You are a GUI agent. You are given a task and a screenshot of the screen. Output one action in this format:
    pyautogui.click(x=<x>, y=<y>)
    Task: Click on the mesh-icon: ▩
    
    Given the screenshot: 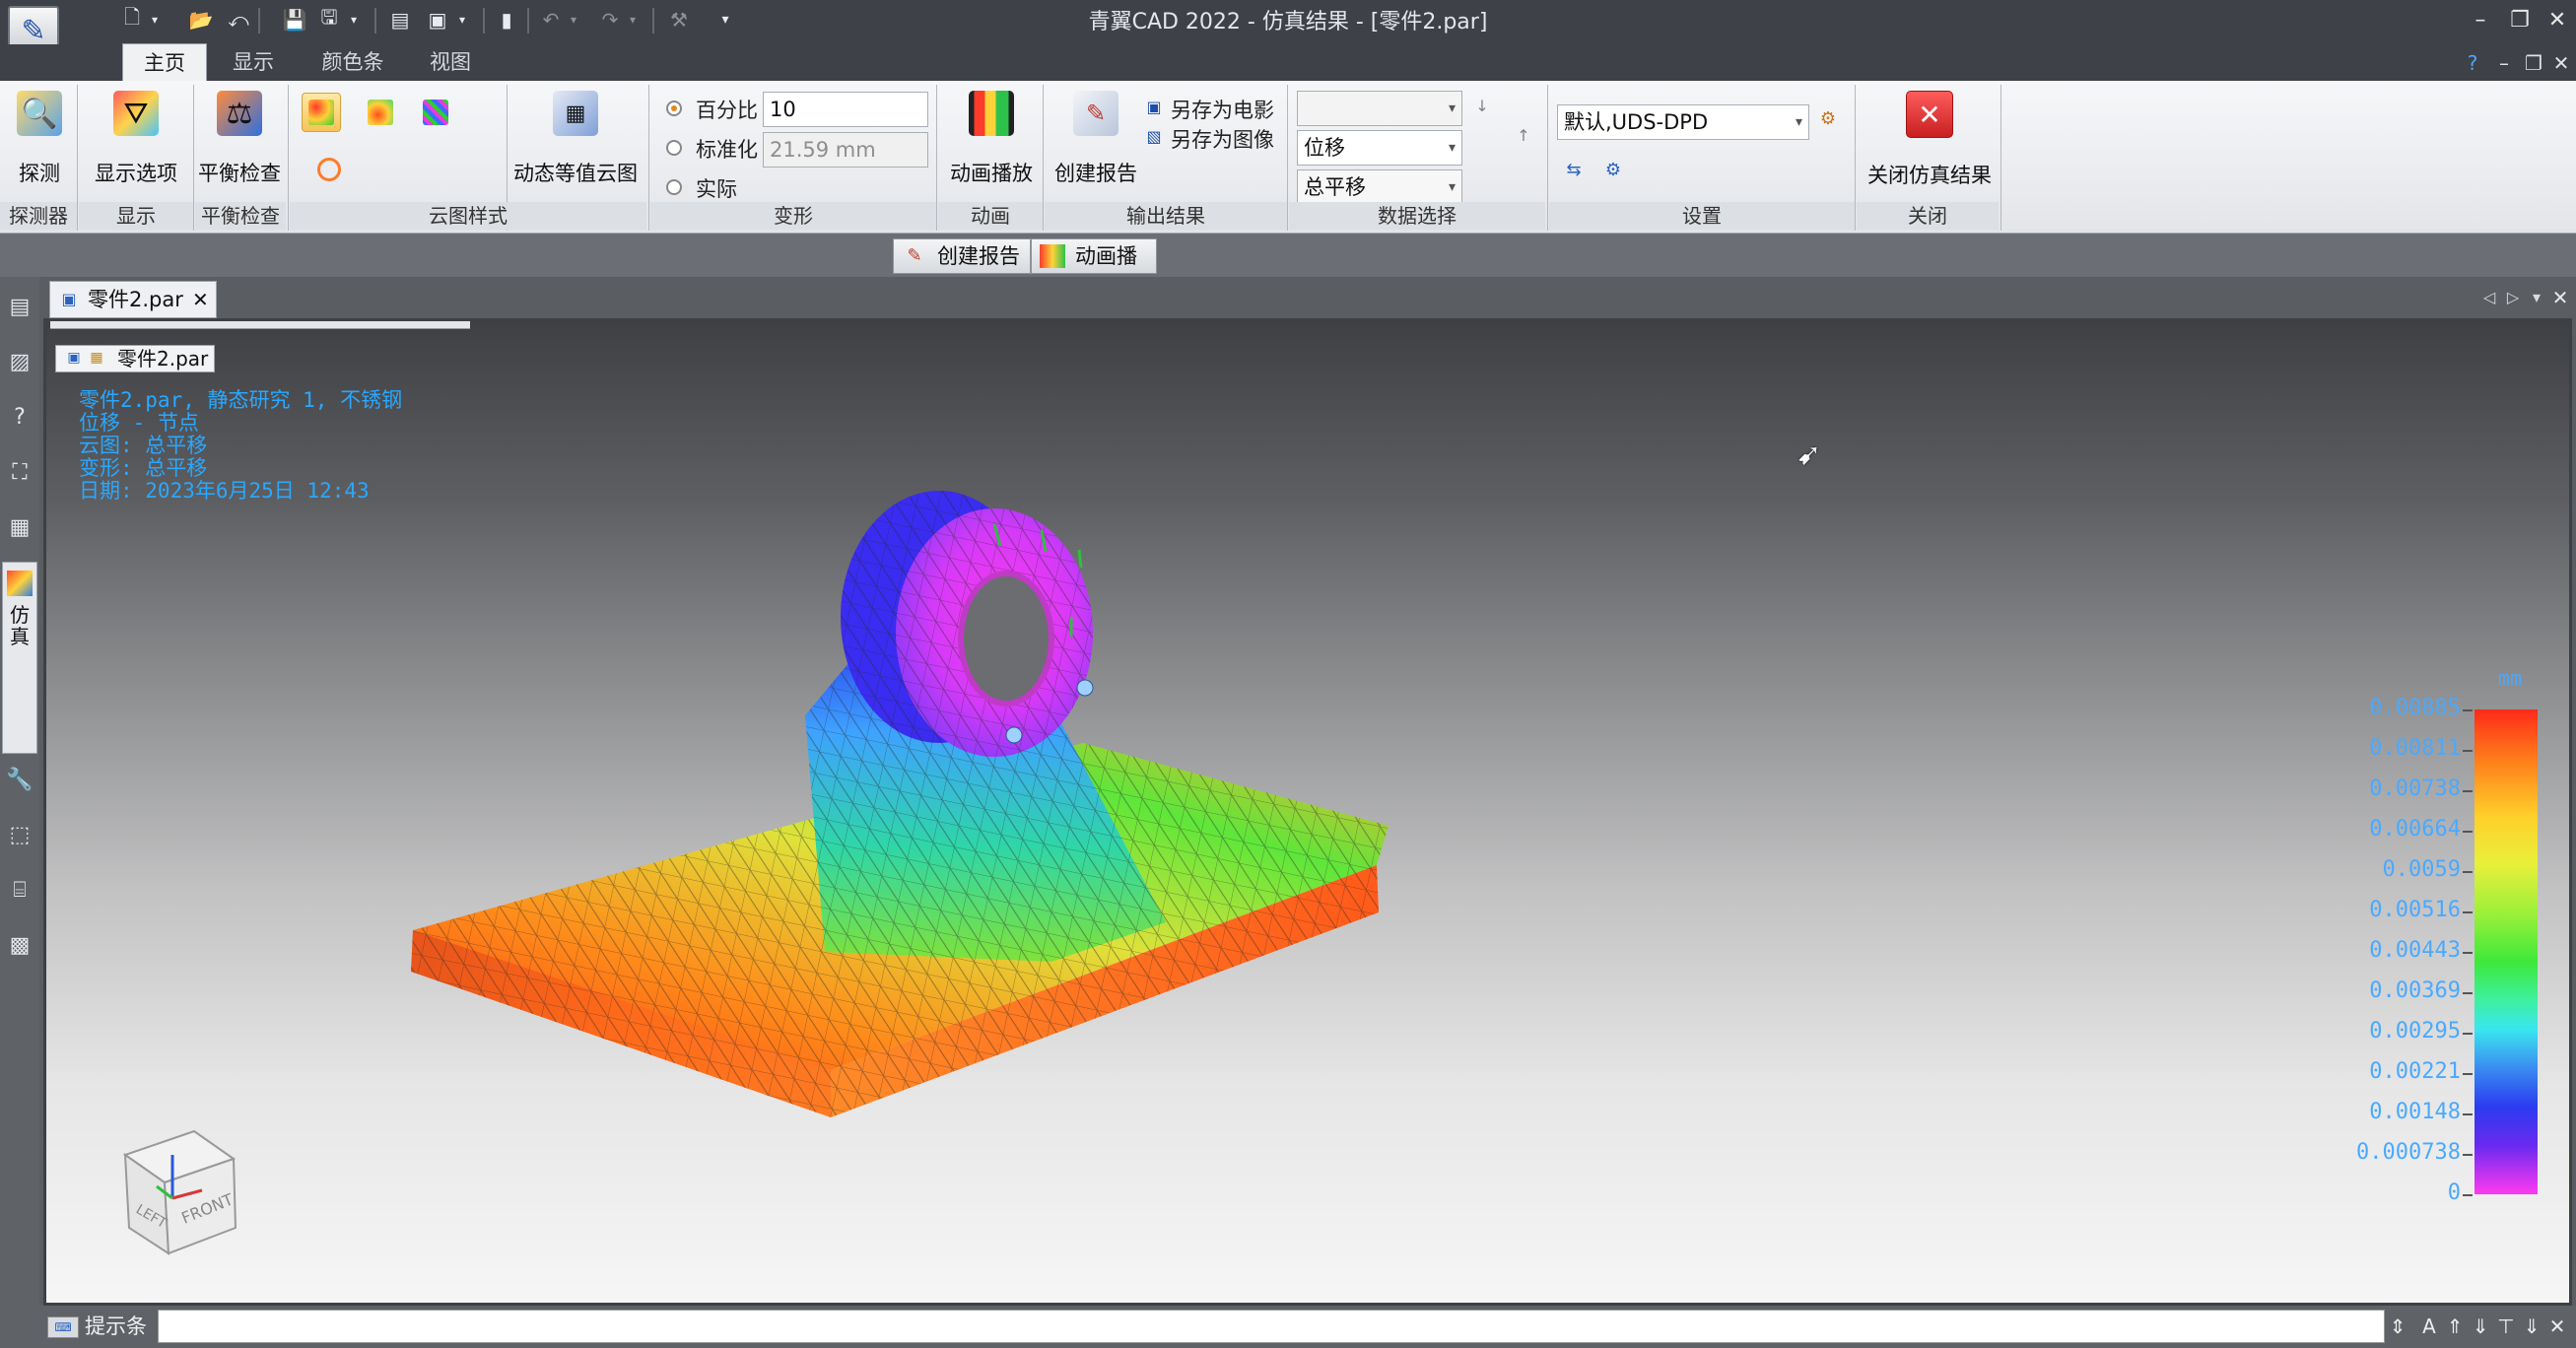 What is the action you would take?
    pyautogui.click(x=19, y=946)
    